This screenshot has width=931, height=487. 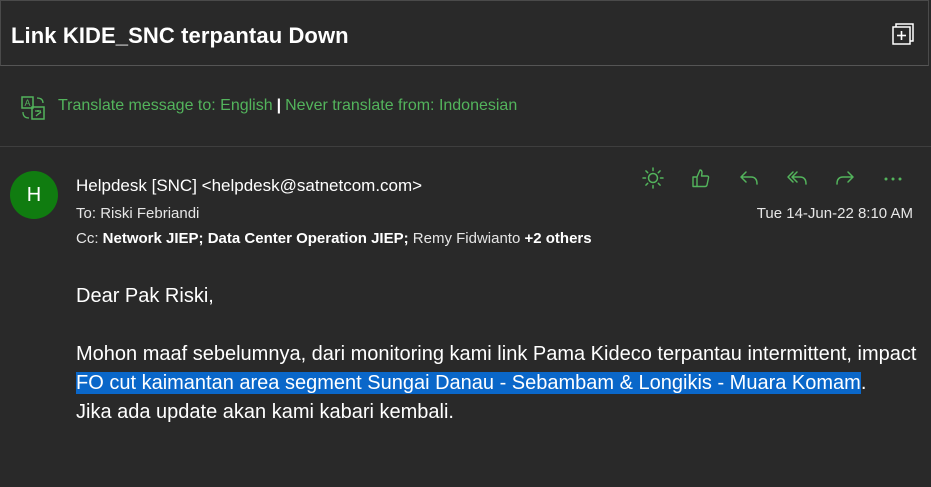 What do you see at coordinates (558, 238) in the screenshot?
I see `cc-more-recipients: +2 others` at bounding box center [558, 238].